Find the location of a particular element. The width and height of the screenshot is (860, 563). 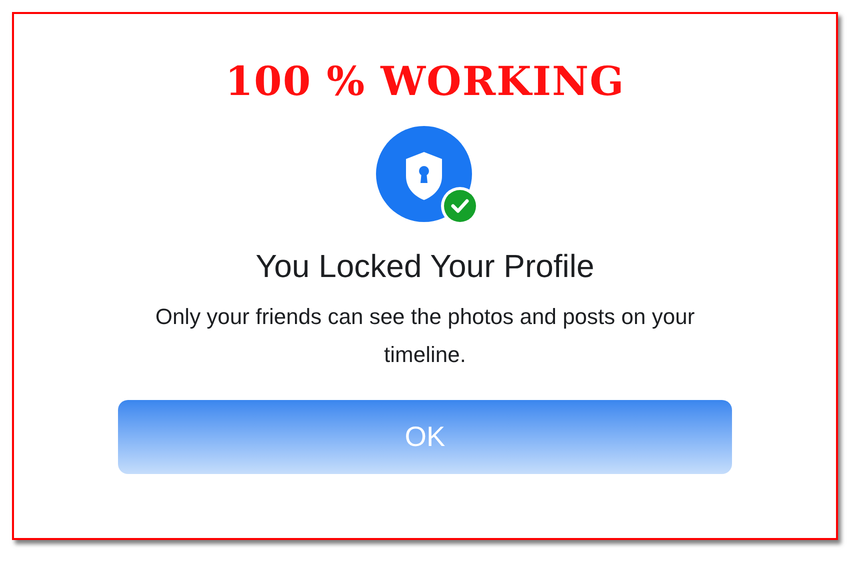

dialog-title: You Locked Your Profile is located at coordinates (425, 266).